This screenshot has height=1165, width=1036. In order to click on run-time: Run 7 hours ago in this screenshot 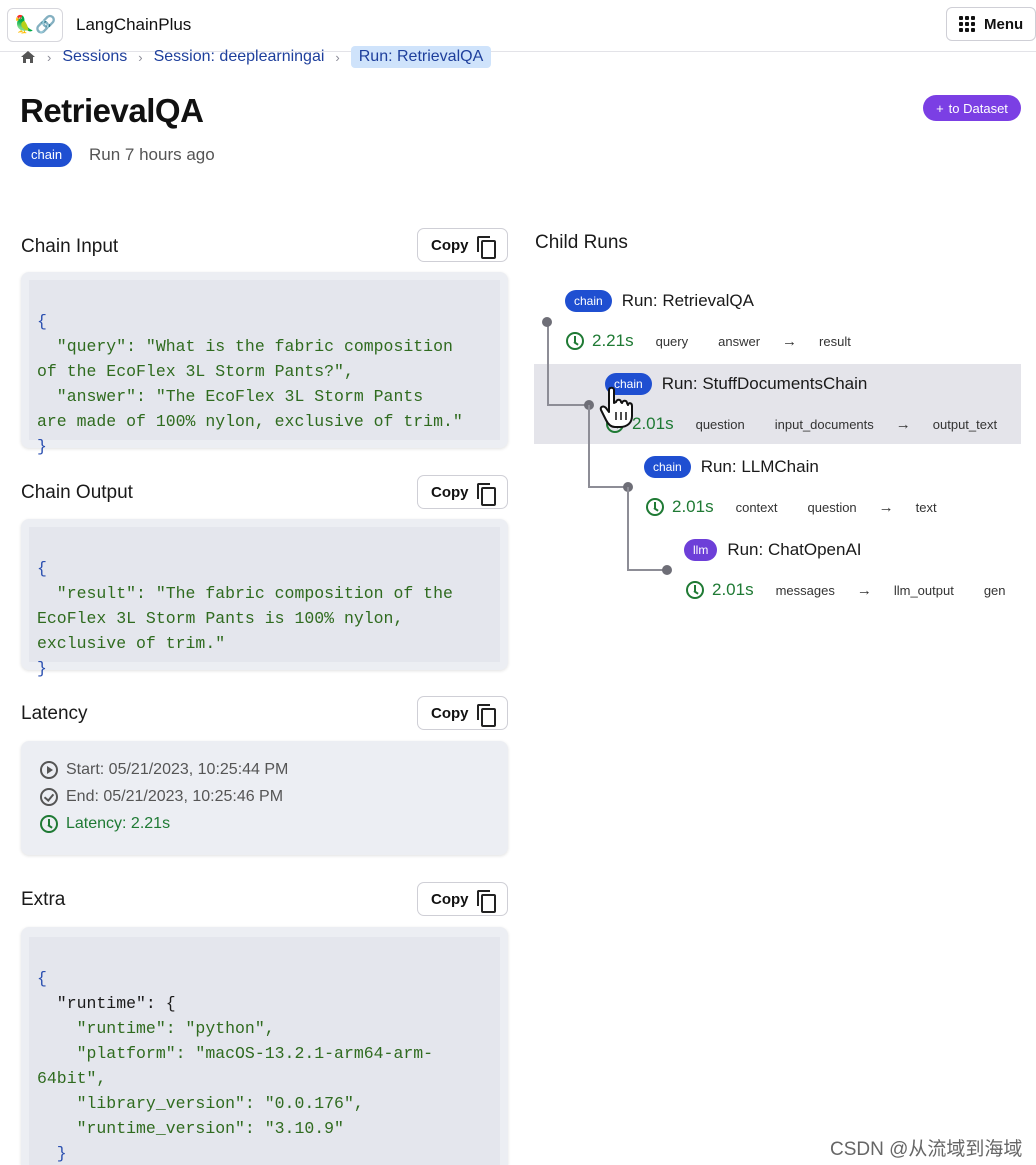, I will do `click(152, 154)`.